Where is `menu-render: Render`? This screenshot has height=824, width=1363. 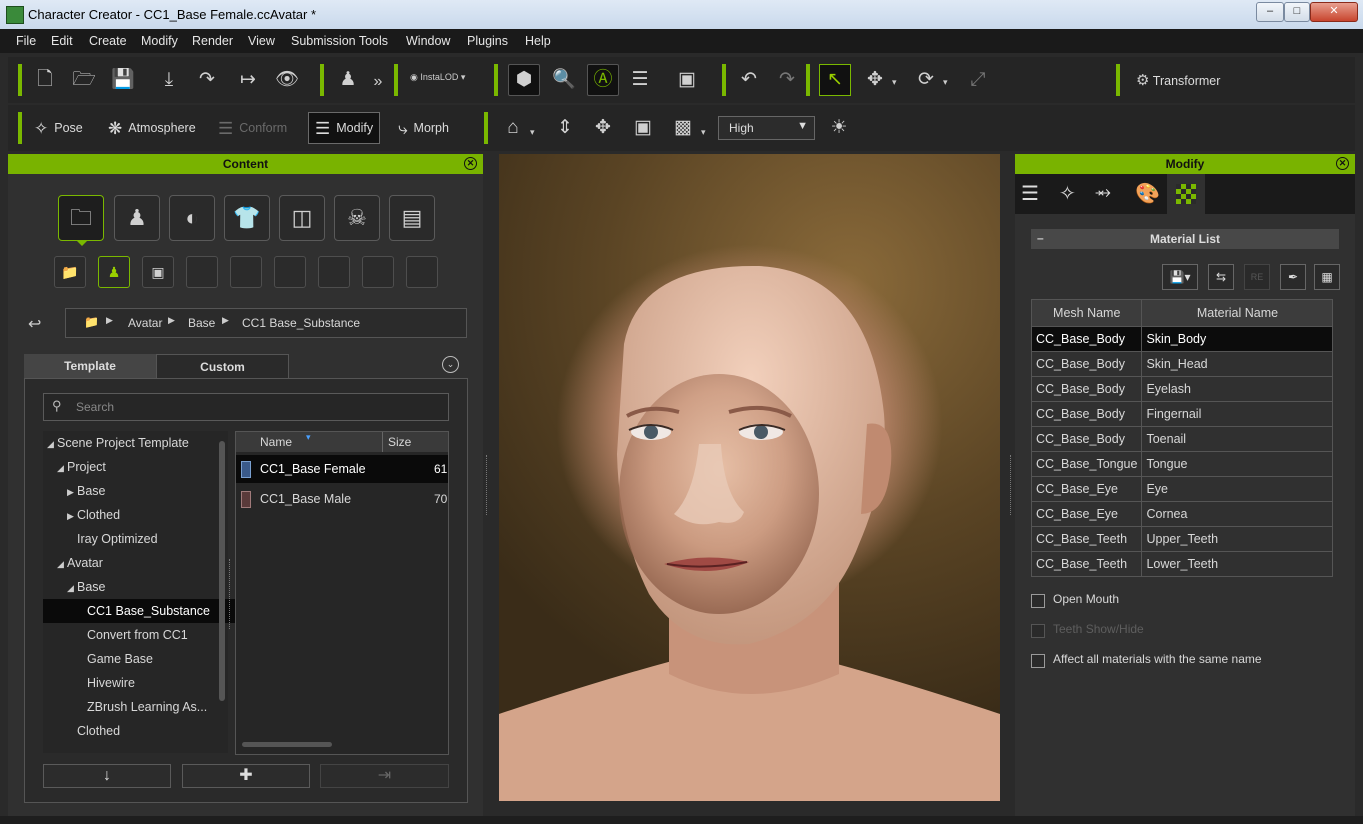
menu-render: Render is located at coordinates (212, 41).